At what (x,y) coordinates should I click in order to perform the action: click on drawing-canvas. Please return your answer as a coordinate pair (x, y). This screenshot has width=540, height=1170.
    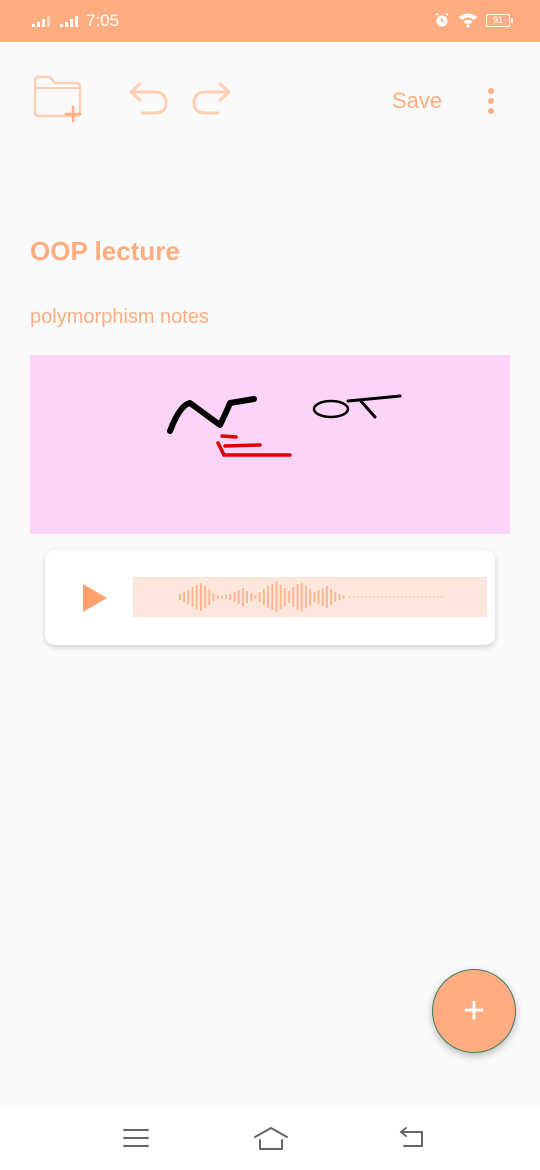
    Looking at the image, I should click on (270, 444).